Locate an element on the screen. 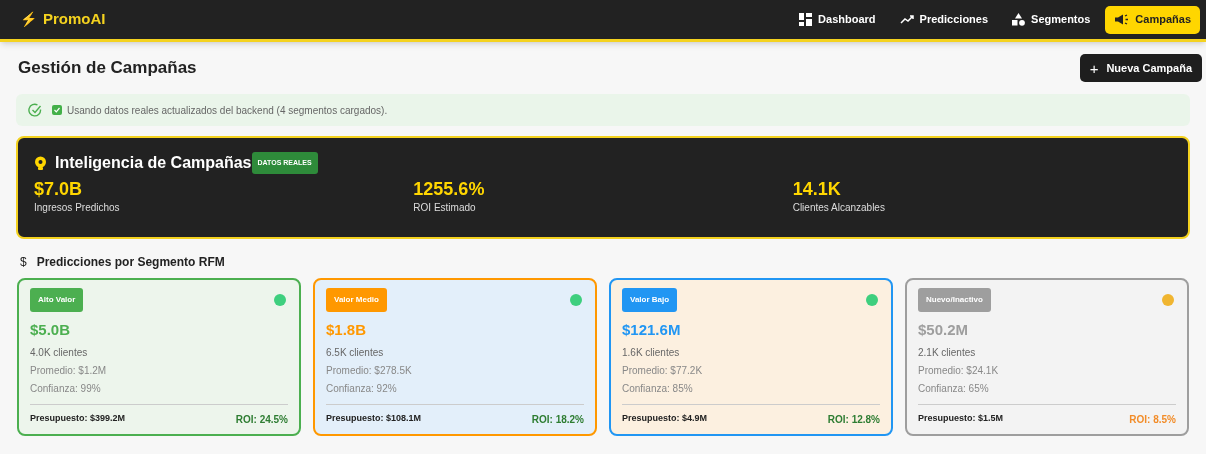  client-count: 6.5K clientes is located at coordinates (355, 352).